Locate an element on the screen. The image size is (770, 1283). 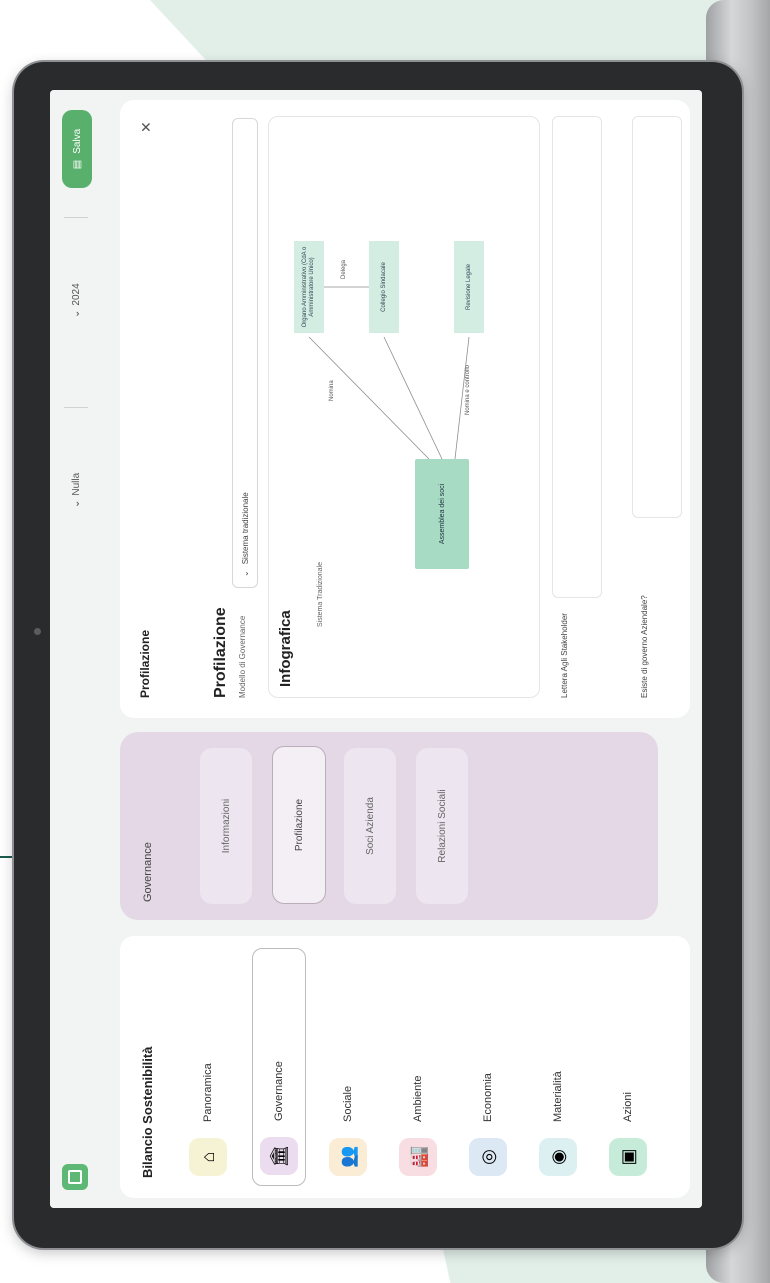
node-collegio-sindacale: Collegio Sindacale is located at coordinates (384, 287).